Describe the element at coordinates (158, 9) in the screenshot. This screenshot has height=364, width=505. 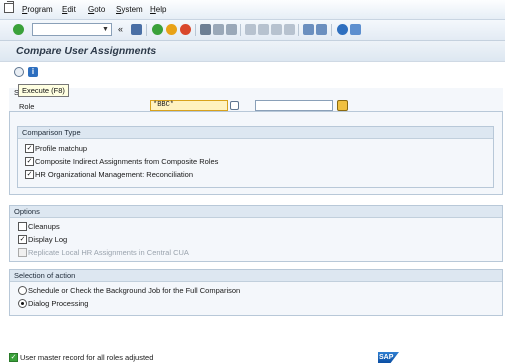
I see `menu-help: Help` at that location.